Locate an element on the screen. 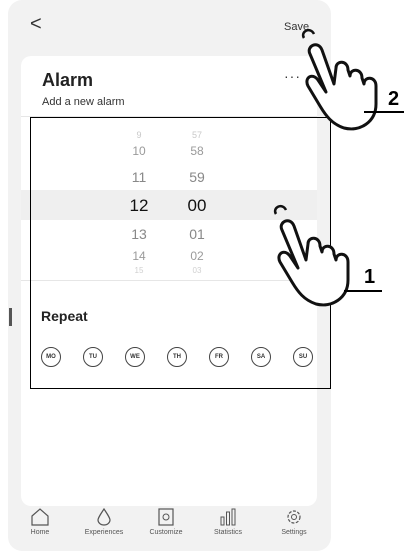  nav-item-customize: Customize is located at coordinates (166, 522).